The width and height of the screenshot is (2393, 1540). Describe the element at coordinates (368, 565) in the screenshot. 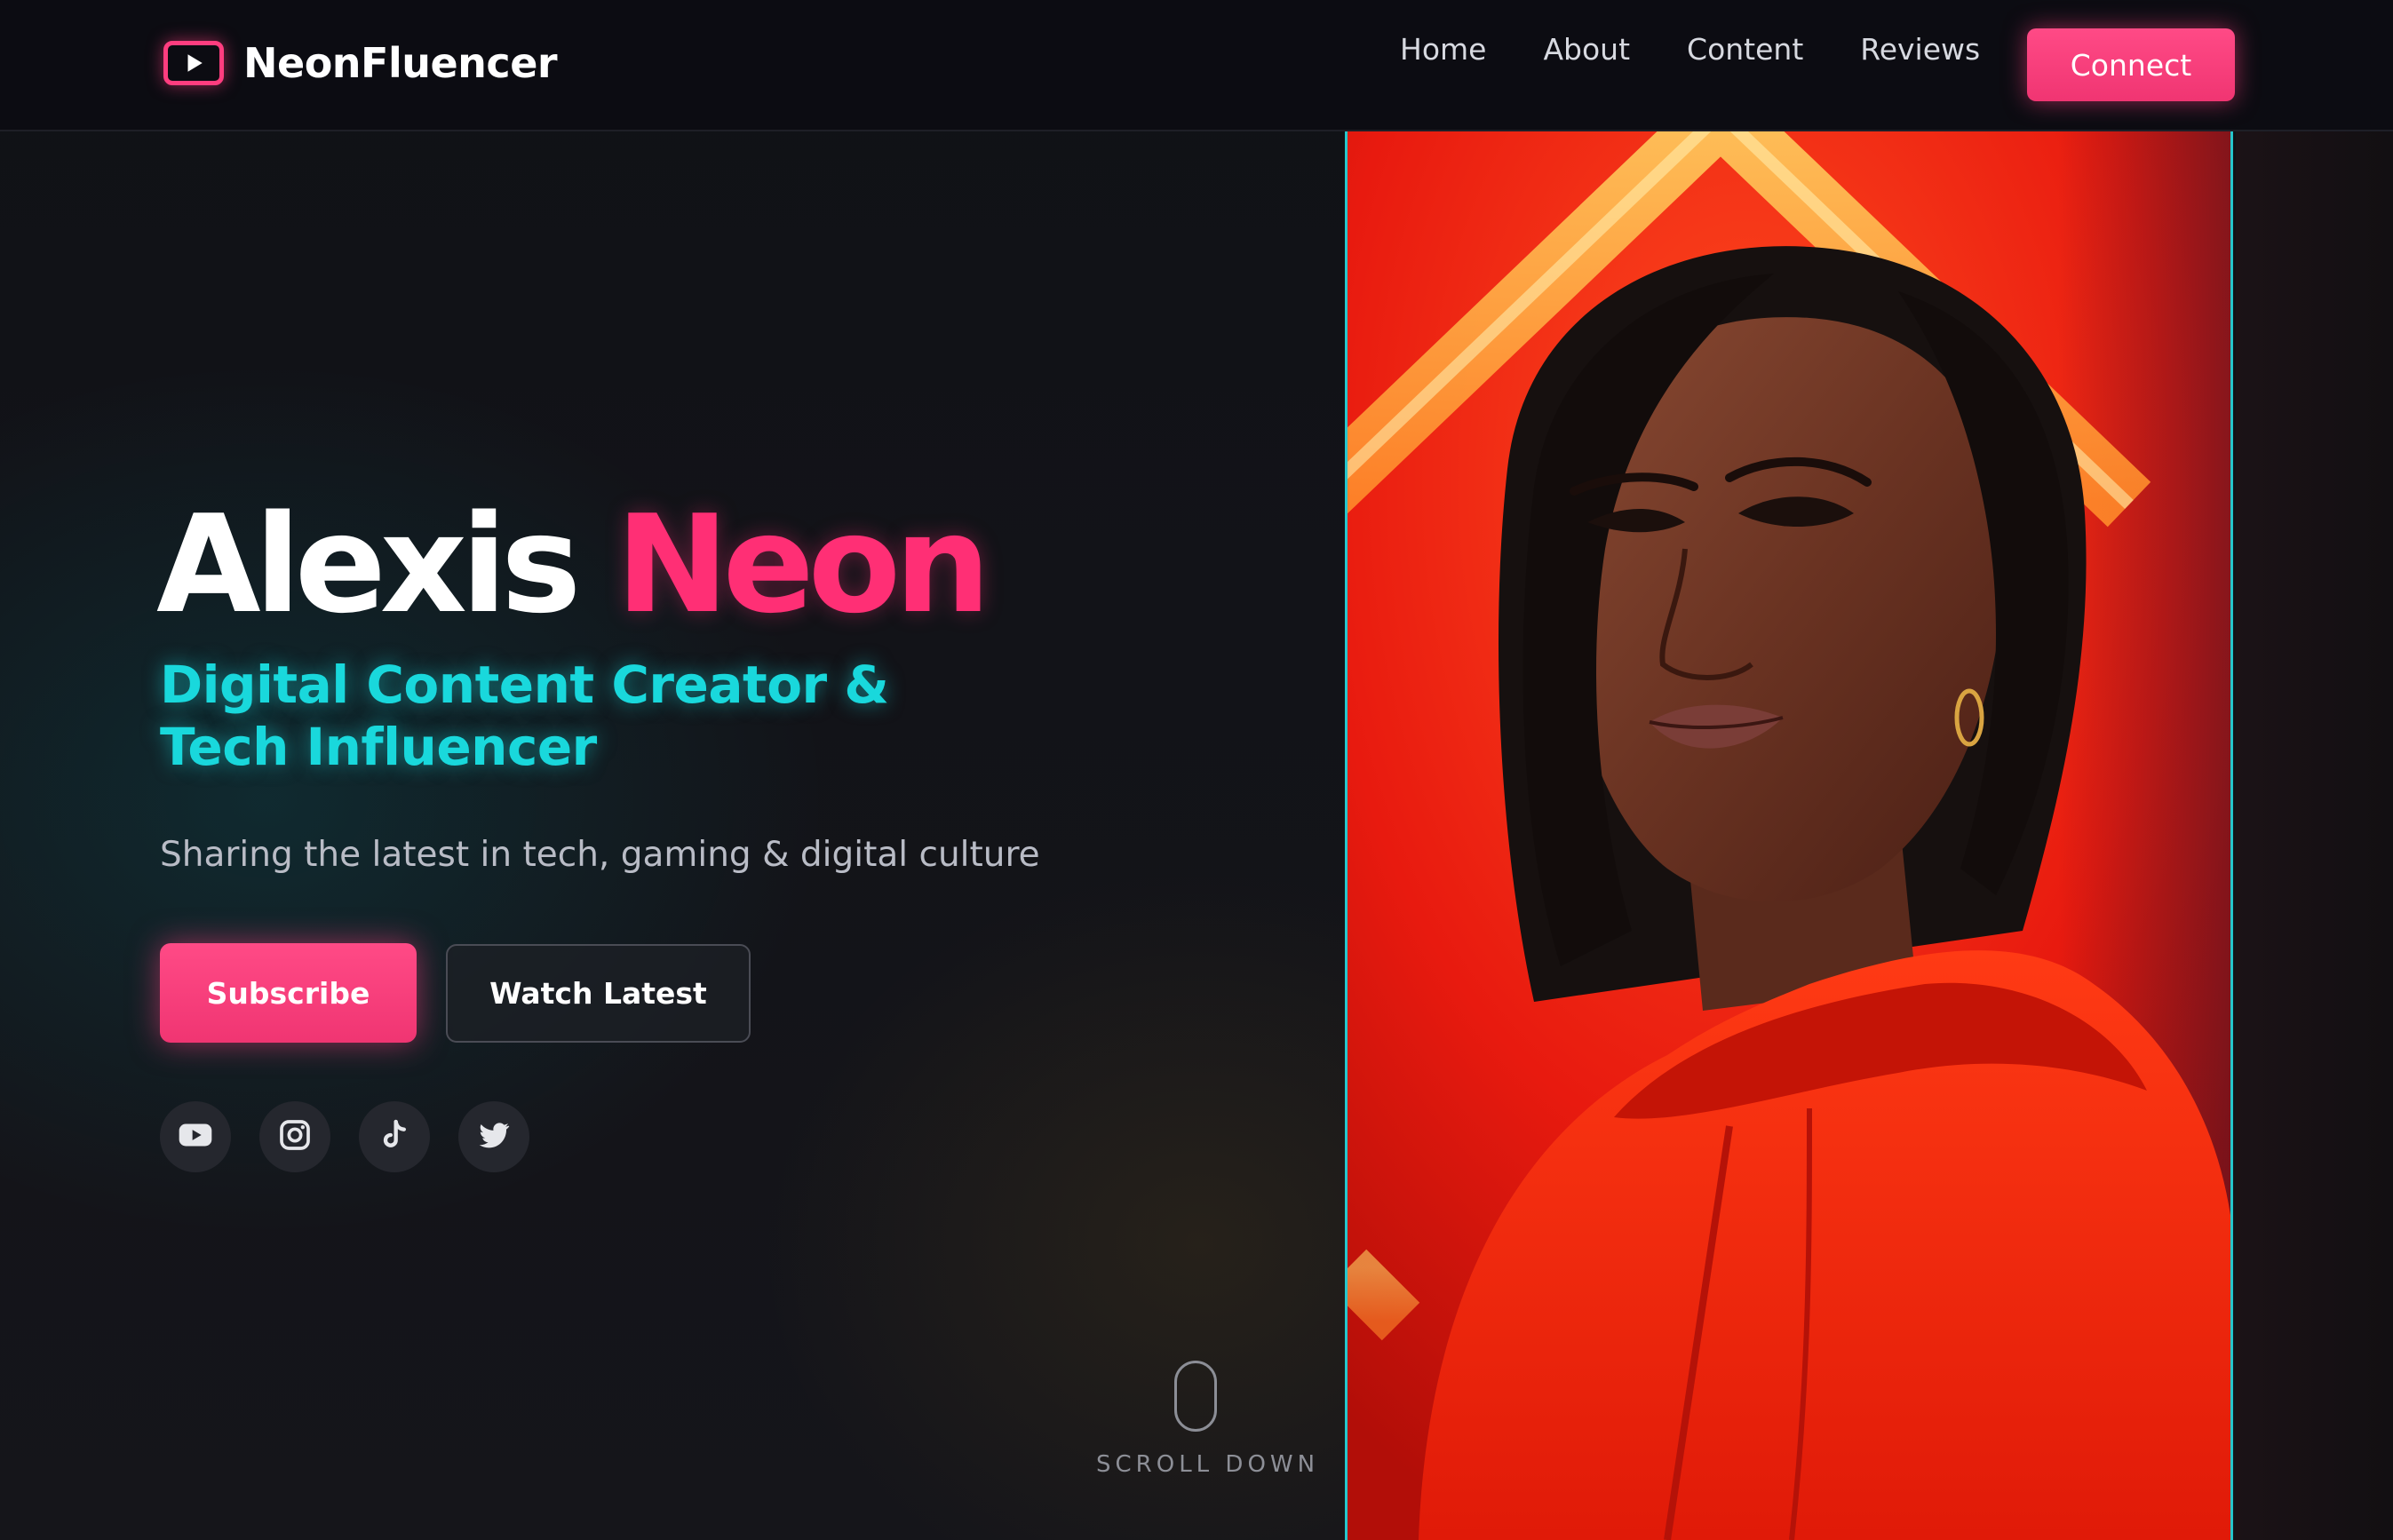

I see `hero-first-name: Alexis` at that location.